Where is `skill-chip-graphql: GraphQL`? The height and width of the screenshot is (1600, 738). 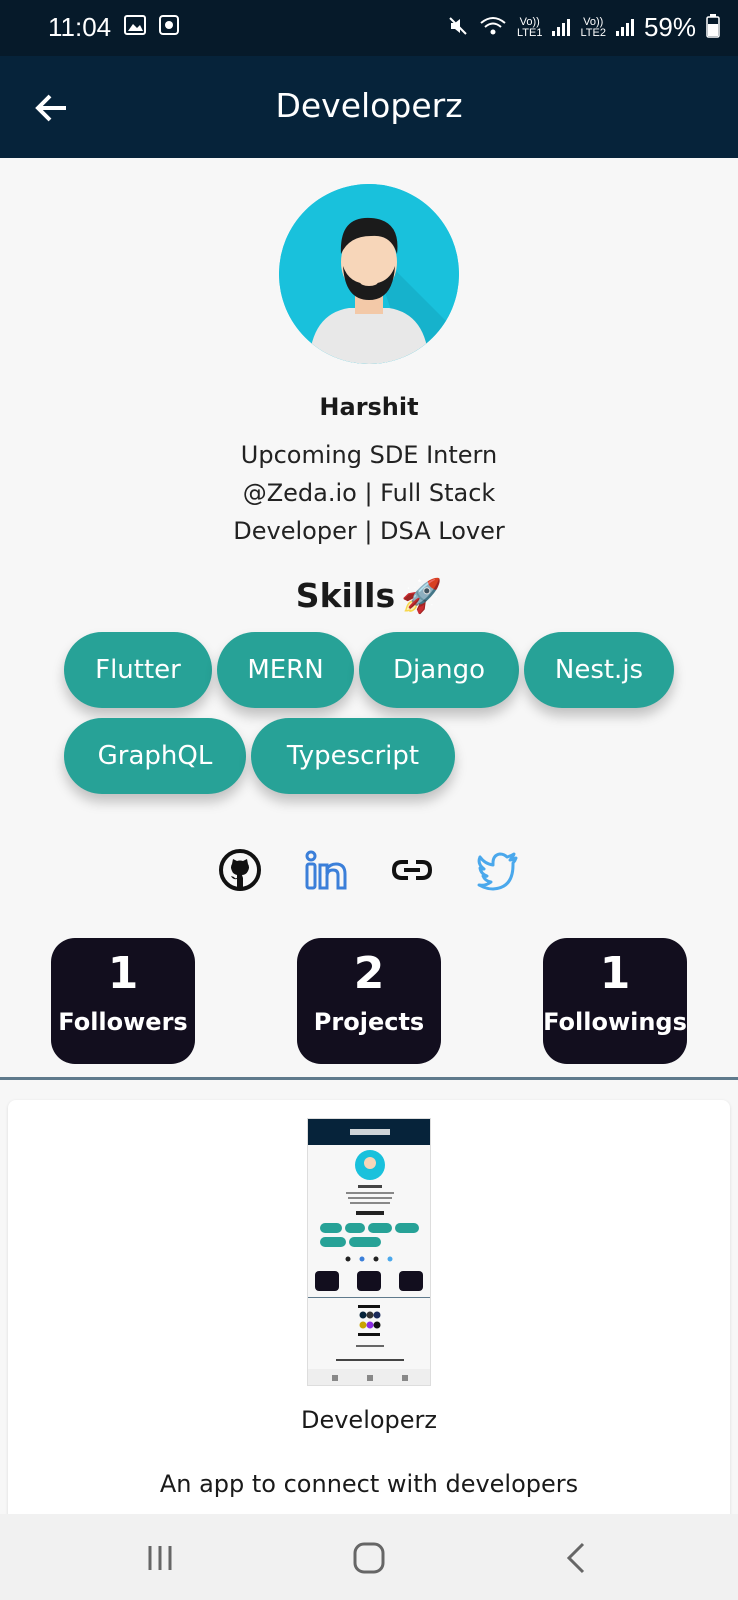 skill-chip-graphql: GraphQL is located at coordinates (155, 756).